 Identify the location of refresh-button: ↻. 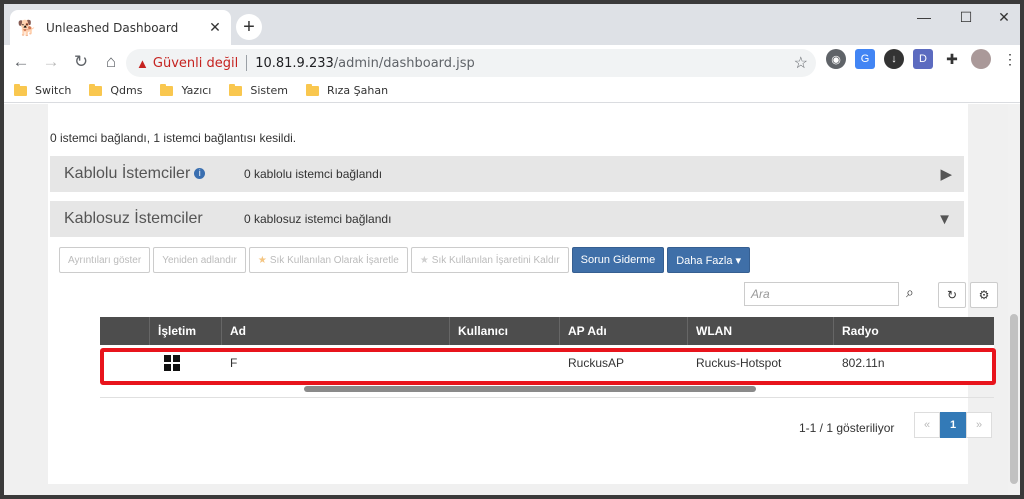
(952, 295).